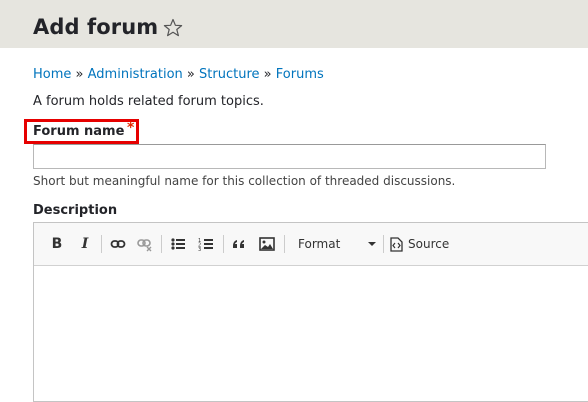  What do you see at coordinates (429, 244) in the screenshot?
I see `source-label: Source` at bounding box center [429, 244].